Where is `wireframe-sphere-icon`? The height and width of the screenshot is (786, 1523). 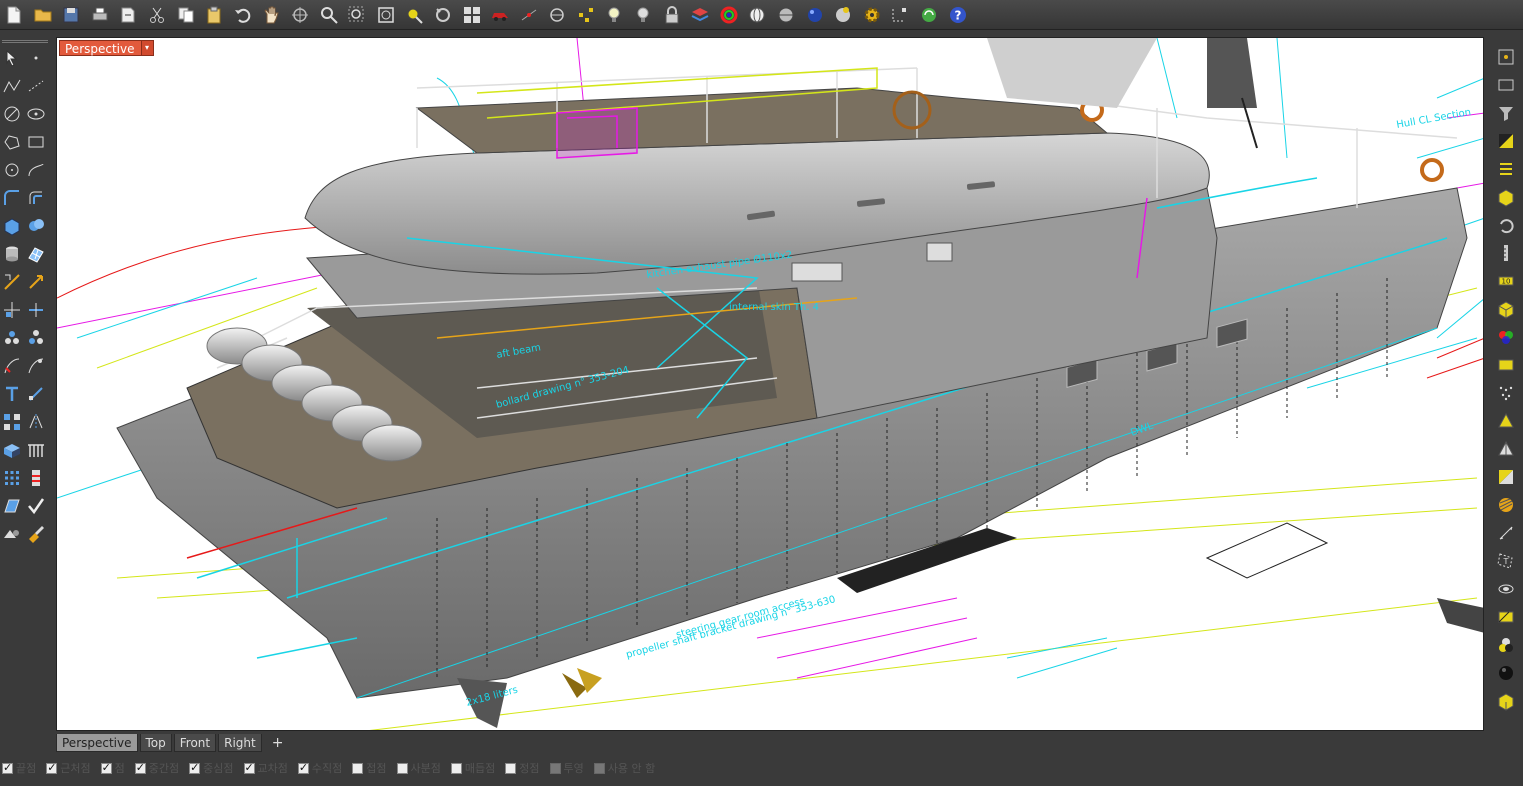 wireframe-sphere-icon is located at coordinates (757, 15).